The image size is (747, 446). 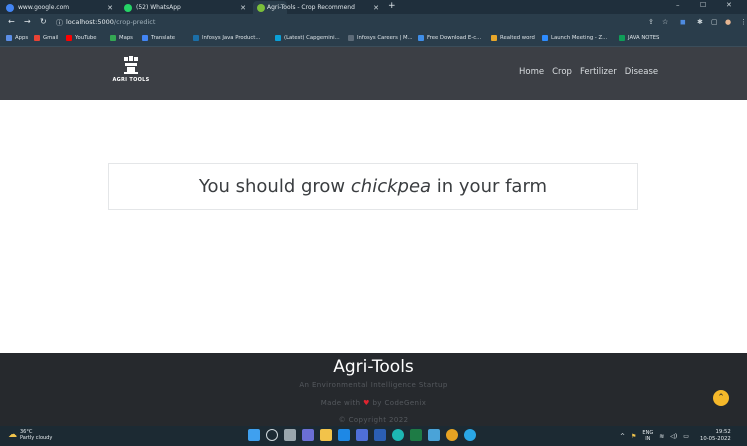 What do you see at coordinates (90, 22) in the screenshot?
I see `url-host: localhost:5000` at bounding box center [90, 22].